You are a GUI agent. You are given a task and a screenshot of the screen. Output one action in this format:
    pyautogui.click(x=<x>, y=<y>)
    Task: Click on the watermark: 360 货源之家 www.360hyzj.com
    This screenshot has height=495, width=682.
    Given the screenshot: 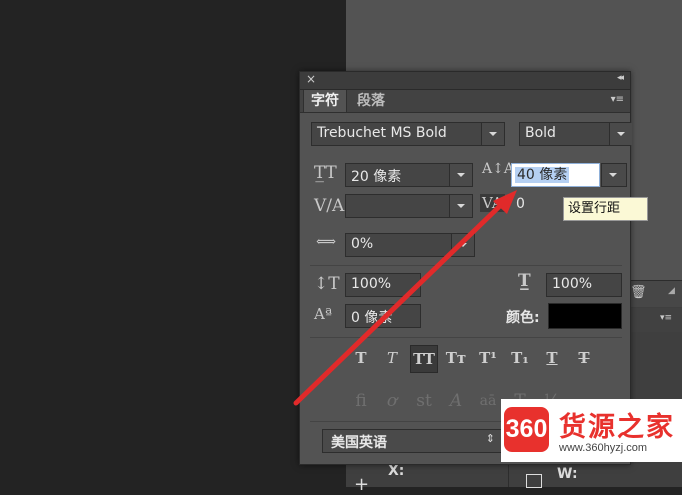 What is the action you would take?
    pyautogui.click(x=591, y=430)
    